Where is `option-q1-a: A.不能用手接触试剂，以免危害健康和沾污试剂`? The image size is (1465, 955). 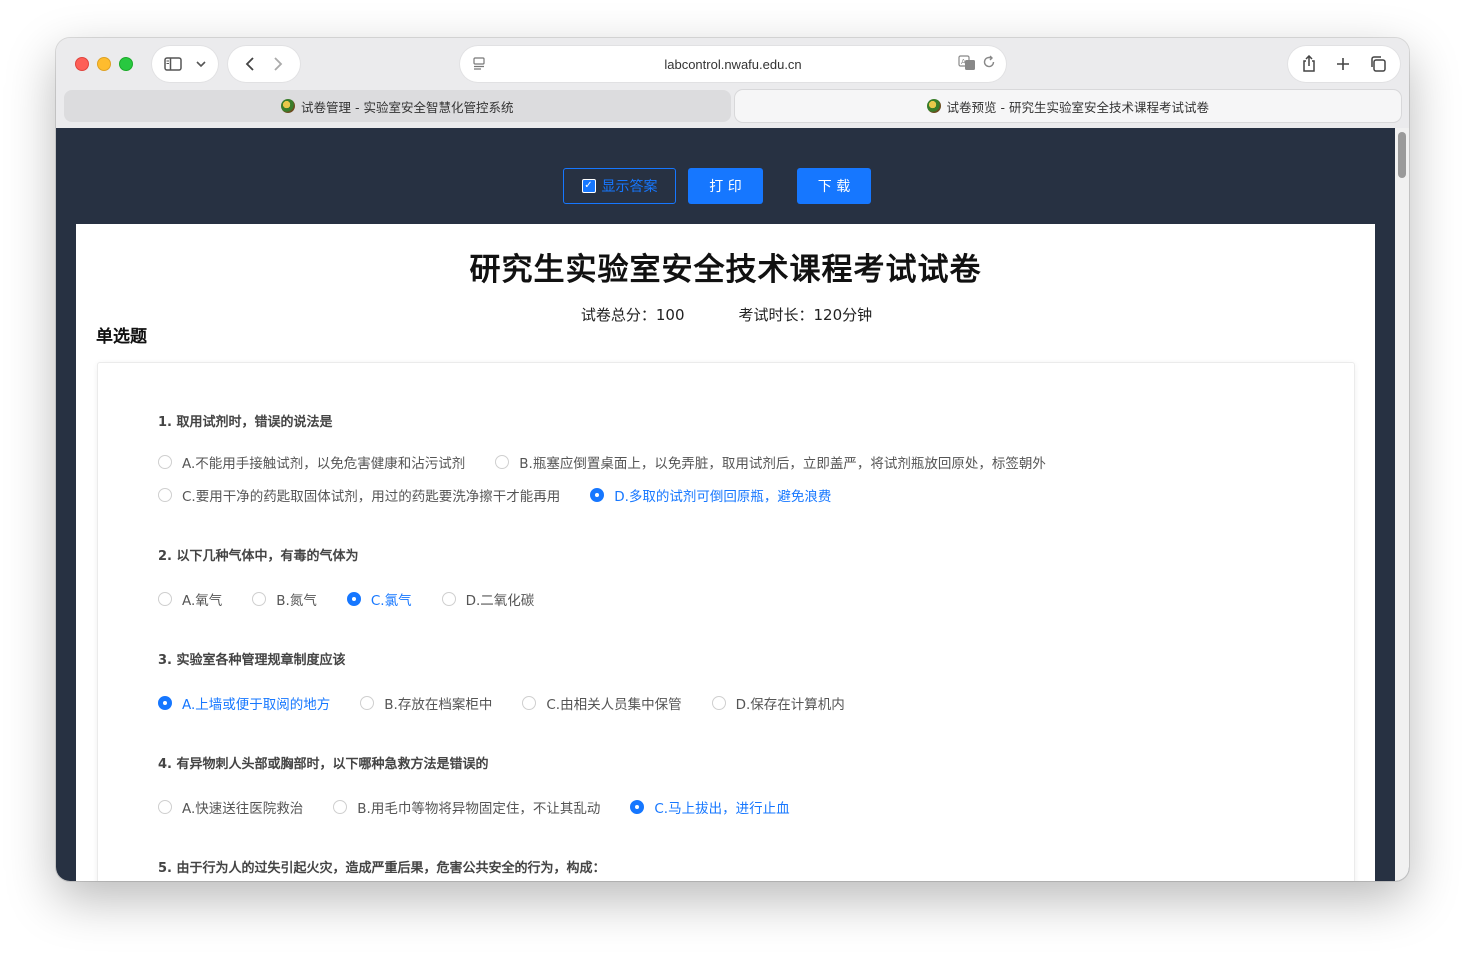
option-q1-a: A.不能用手接触试剂，以免危害健康和沾污试剂 is located at coordinates (311, 462).